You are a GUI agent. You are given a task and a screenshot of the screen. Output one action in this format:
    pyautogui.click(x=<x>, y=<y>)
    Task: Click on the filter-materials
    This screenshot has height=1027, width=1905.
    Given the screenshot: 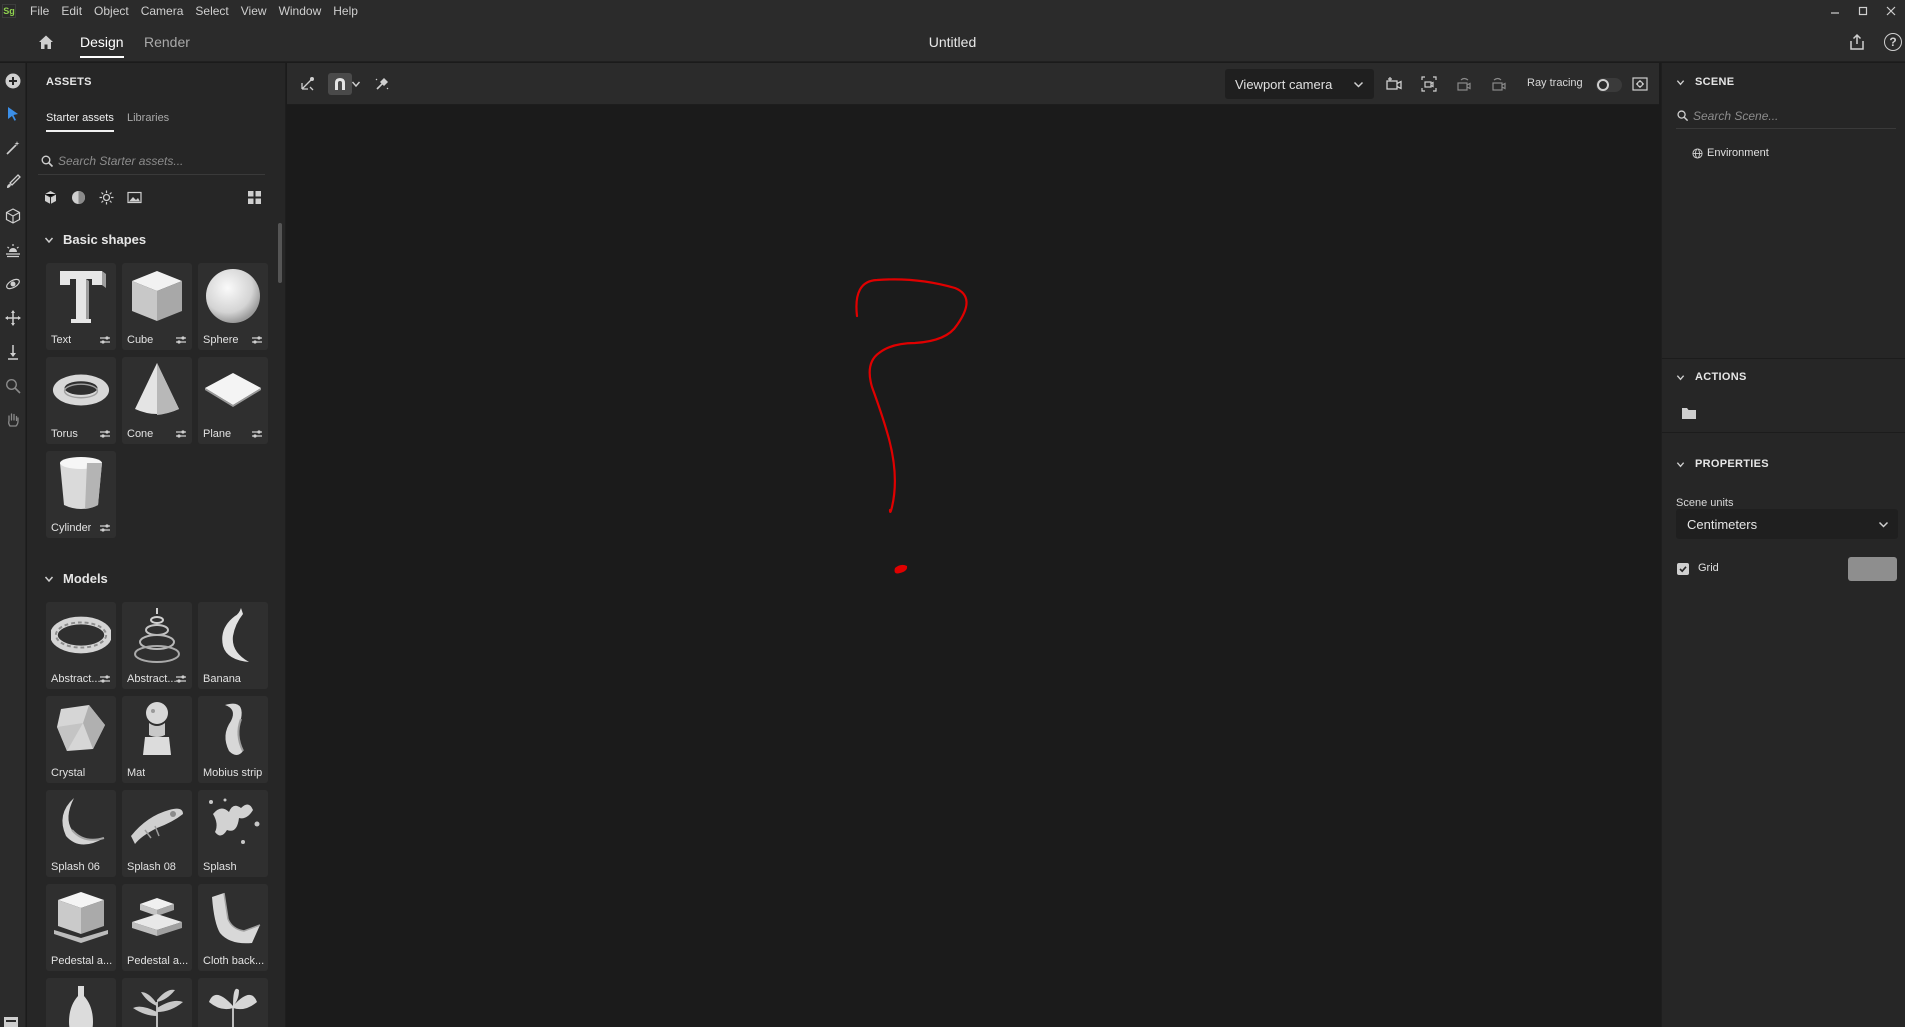 What is the action you would take?
    pyautogui.click(x=78, y=197)
    